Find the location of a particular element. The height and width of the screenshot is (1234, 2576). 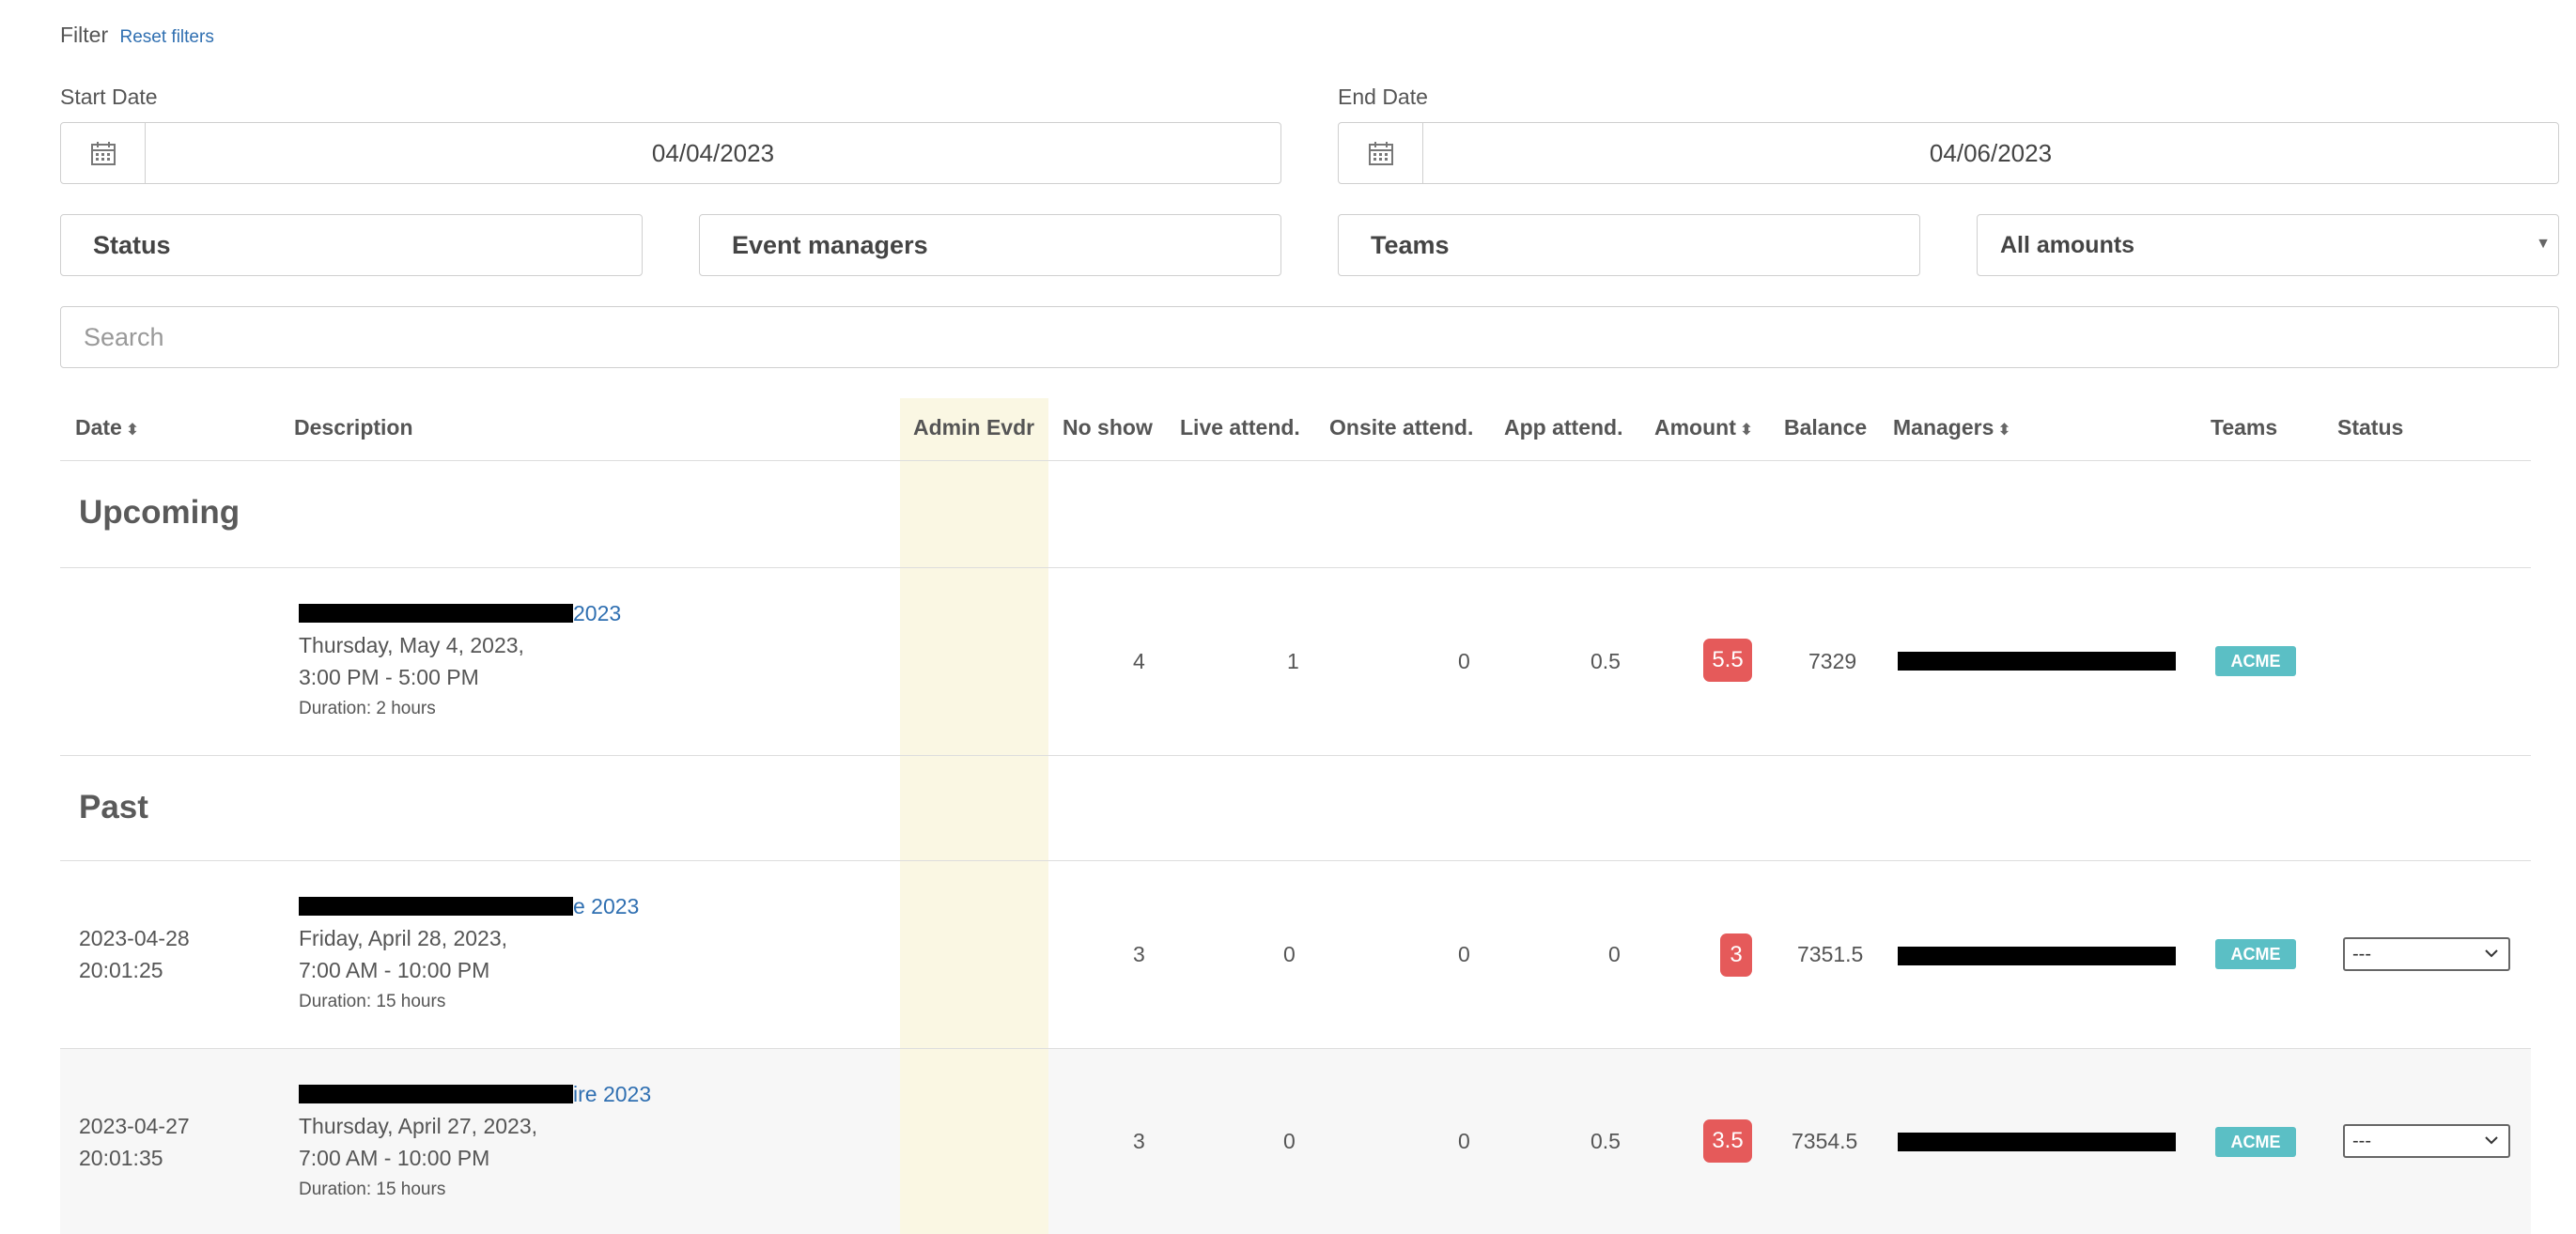

column-header-date: Date ⬍ is located at coordinates (107, 428).